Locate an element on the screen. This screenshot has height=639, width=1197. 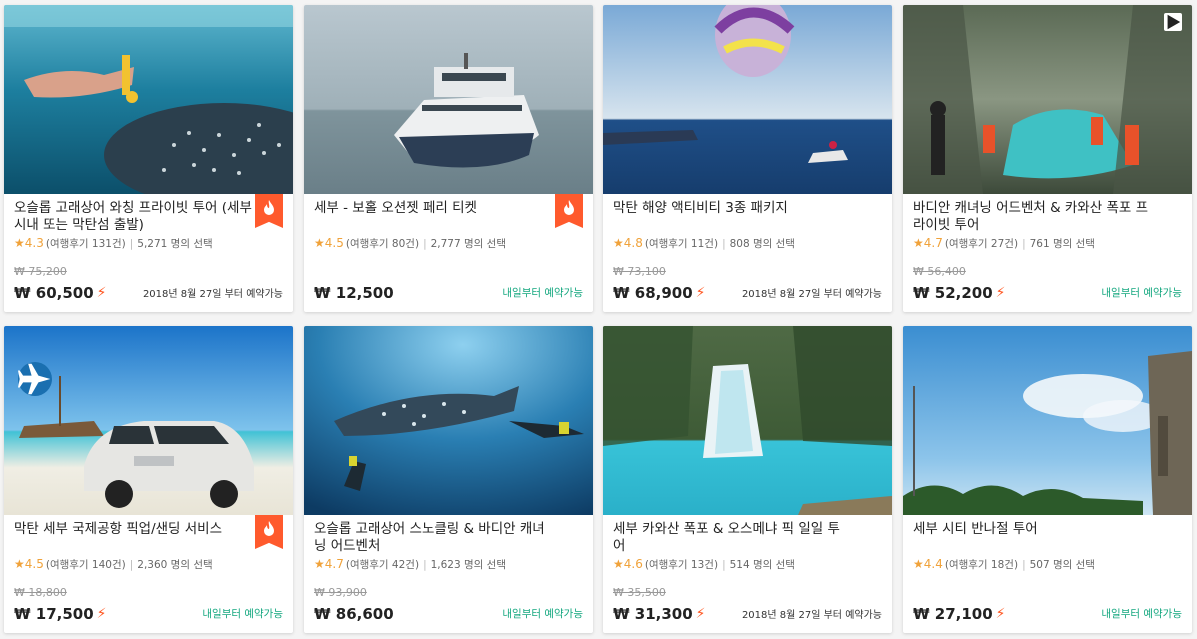
review-count: (여행후기 42건) is located at coordinates (382, 565).